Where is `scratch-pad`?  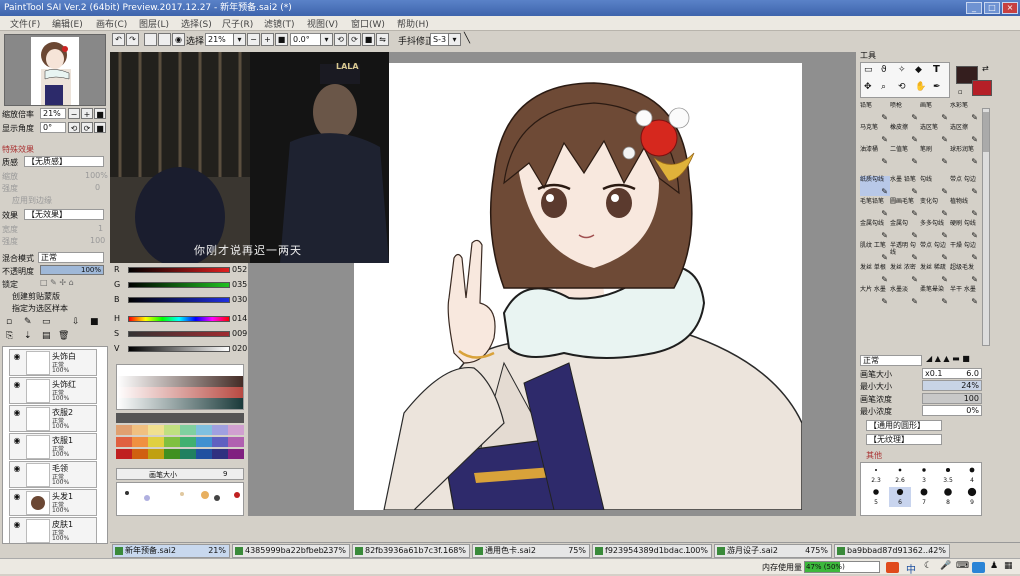 scratch-pad is located at coordinates (180, 499).